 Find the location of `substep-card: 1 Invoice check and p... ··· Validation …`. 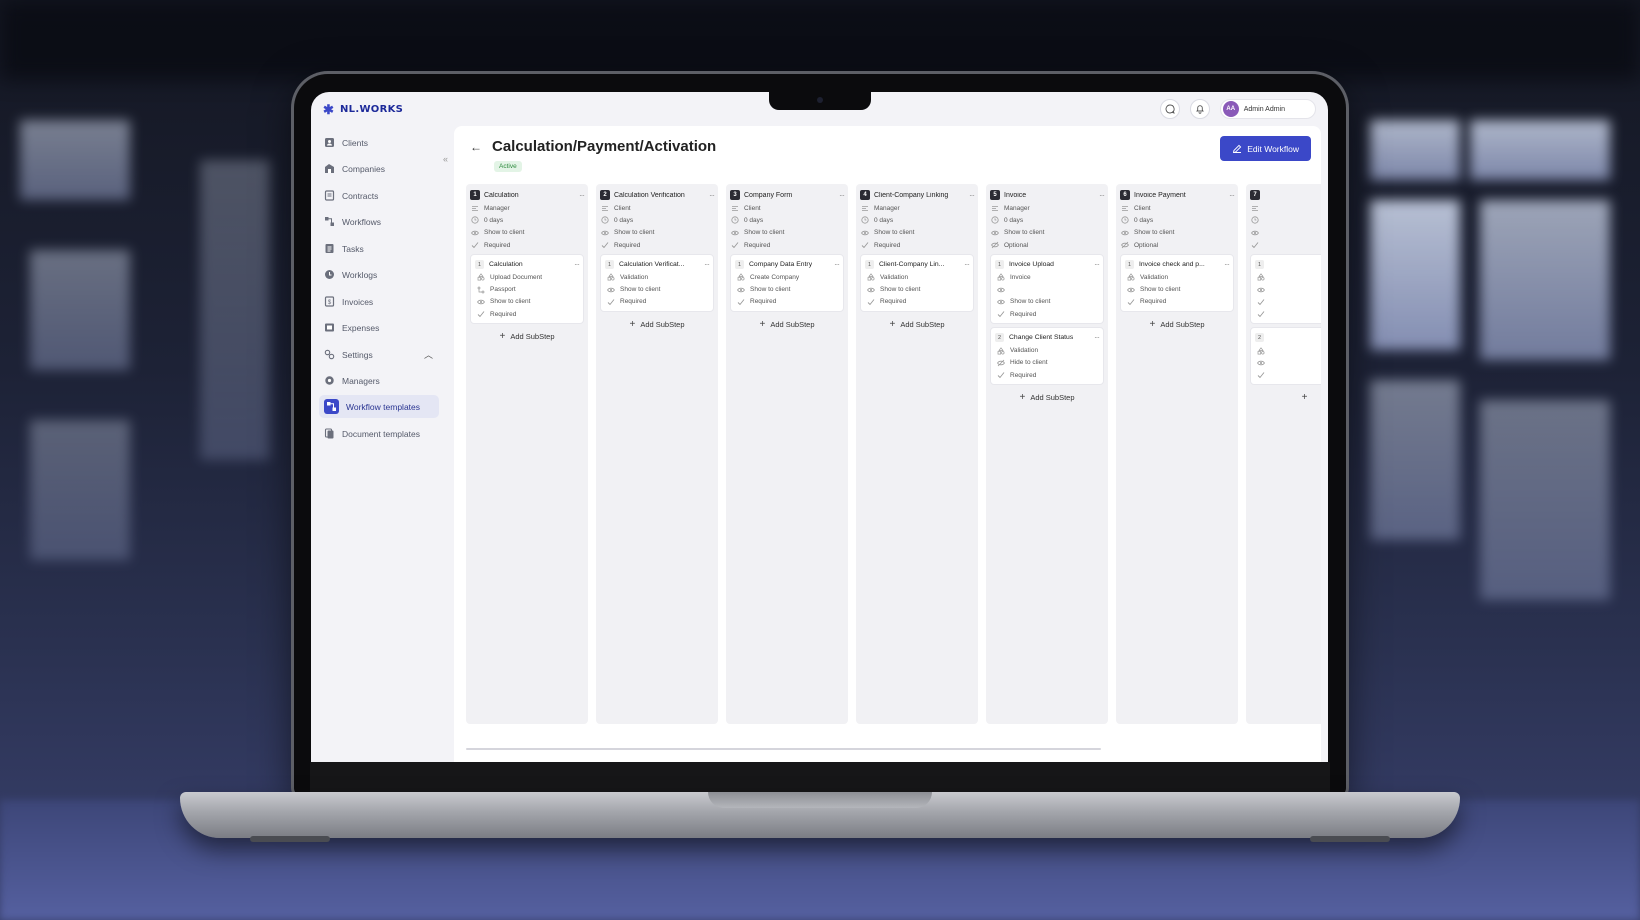

substep-card: 1 Invoice check and p... ··· Validation … is located at coordinates (1177, 283).